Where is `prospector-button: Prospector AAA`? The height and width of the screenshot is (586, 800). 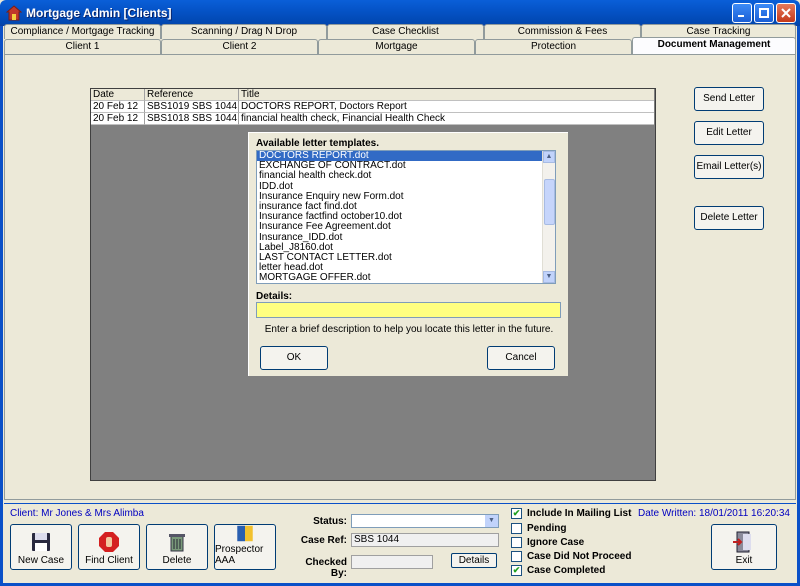 prospector-button: Prospector AAA is located at coordinates (245, 547).